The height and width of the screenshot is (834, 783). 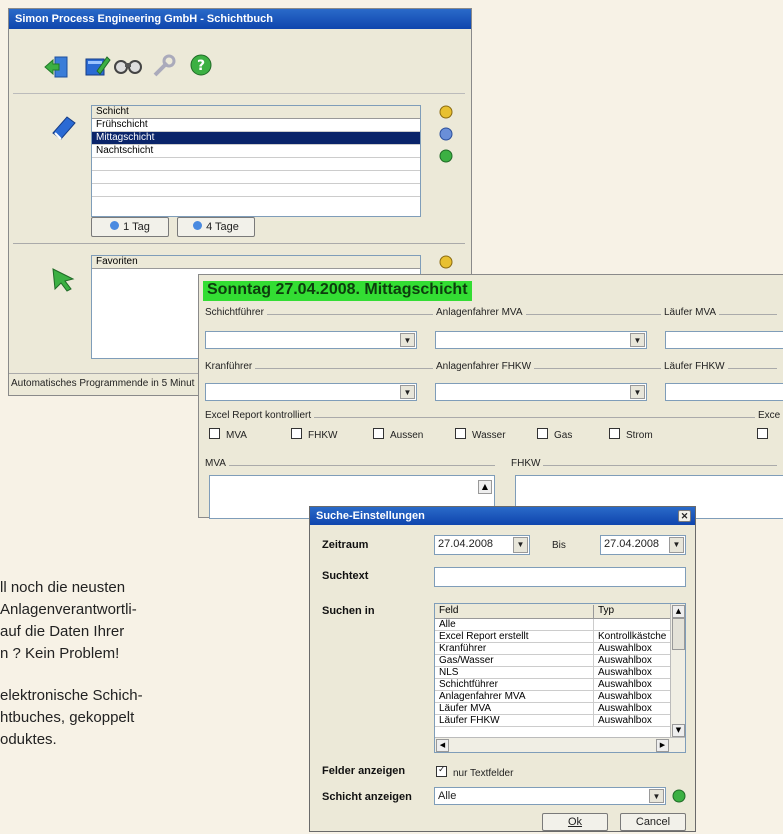 I want to click on check-fhkw: FHKW, so click(x=314, y=434).